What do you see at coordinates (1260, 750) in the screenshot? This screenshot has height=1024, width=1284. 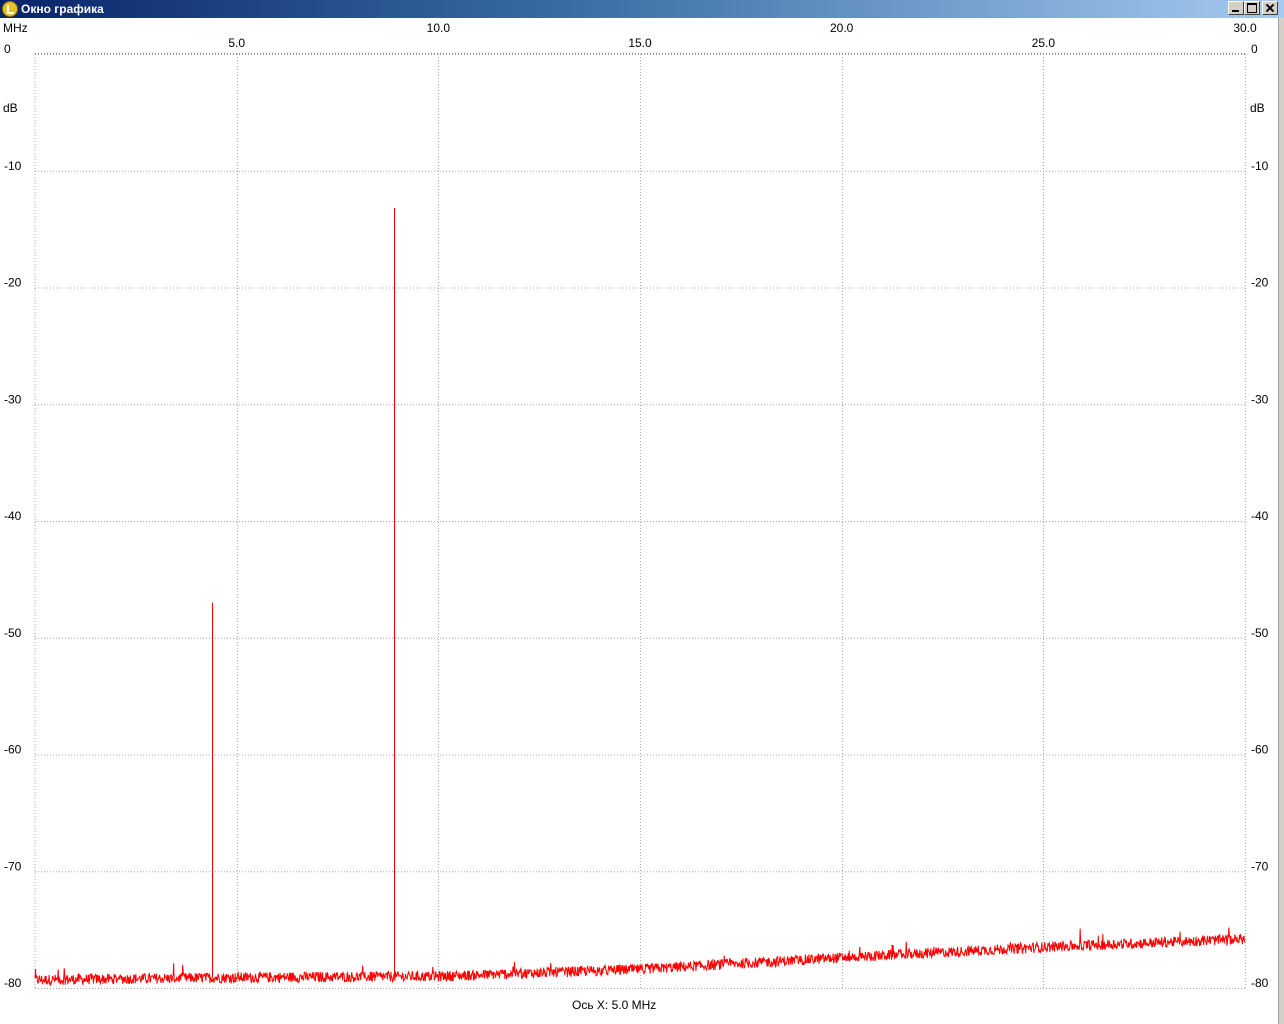 I see `y-tick-label-right: -60` at bounding box center [1260, 750].